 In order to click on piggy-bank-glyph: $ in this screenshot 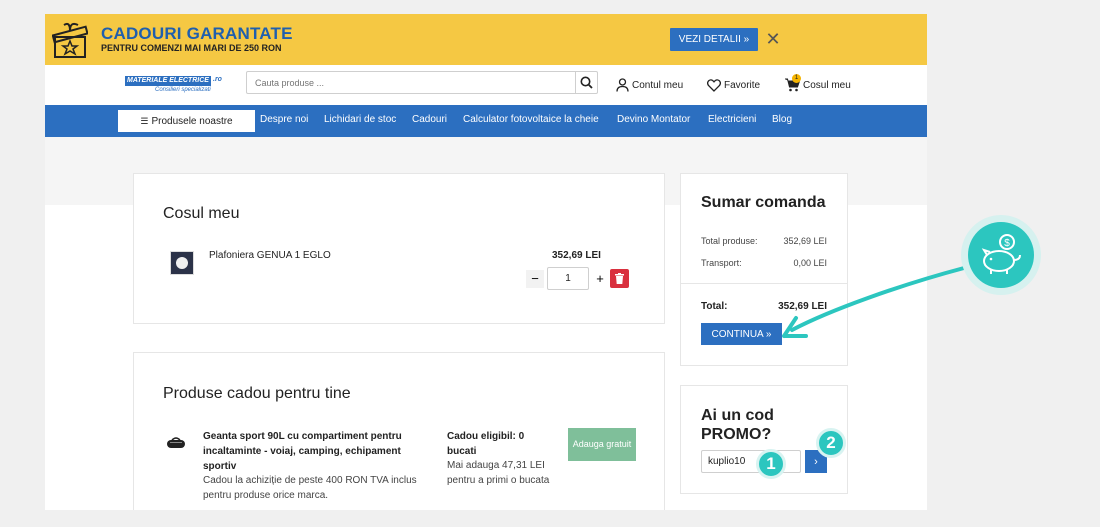, I will do `click(1001, 254)`.